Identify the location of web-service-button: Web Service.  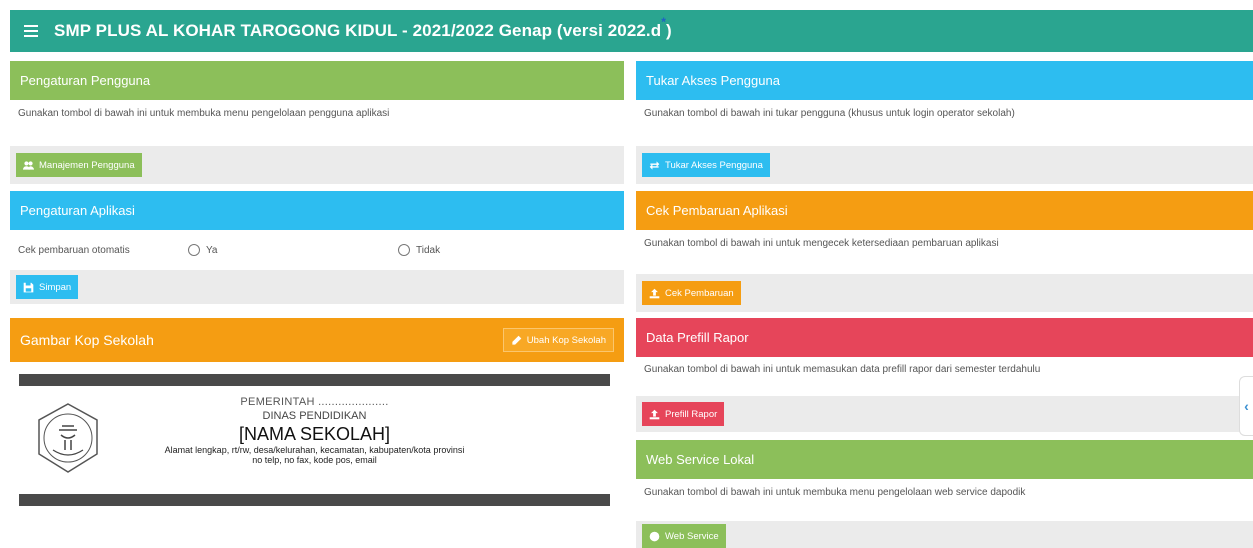
(684, 536).